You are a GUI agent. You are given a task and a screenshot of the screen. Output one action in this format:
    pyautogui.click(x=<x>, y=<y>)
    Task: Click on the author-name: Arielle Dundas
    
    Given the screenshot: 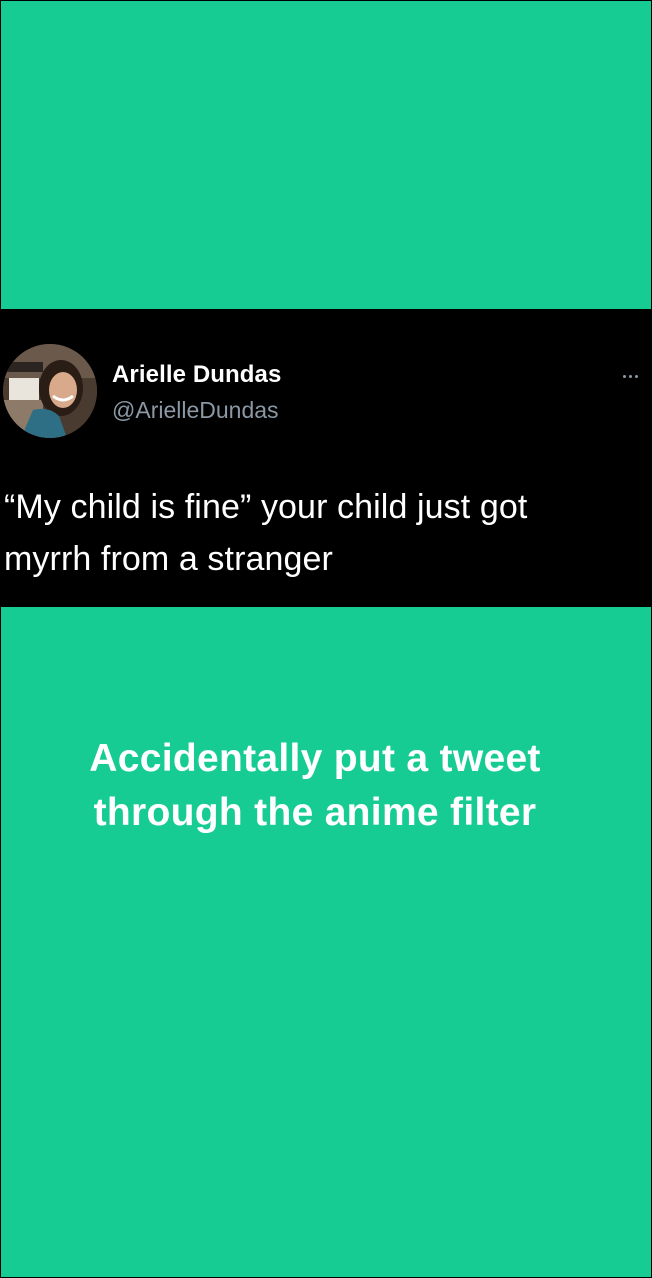 What is the action you would take?
    pyautogui.click(x=196, y=375)
    